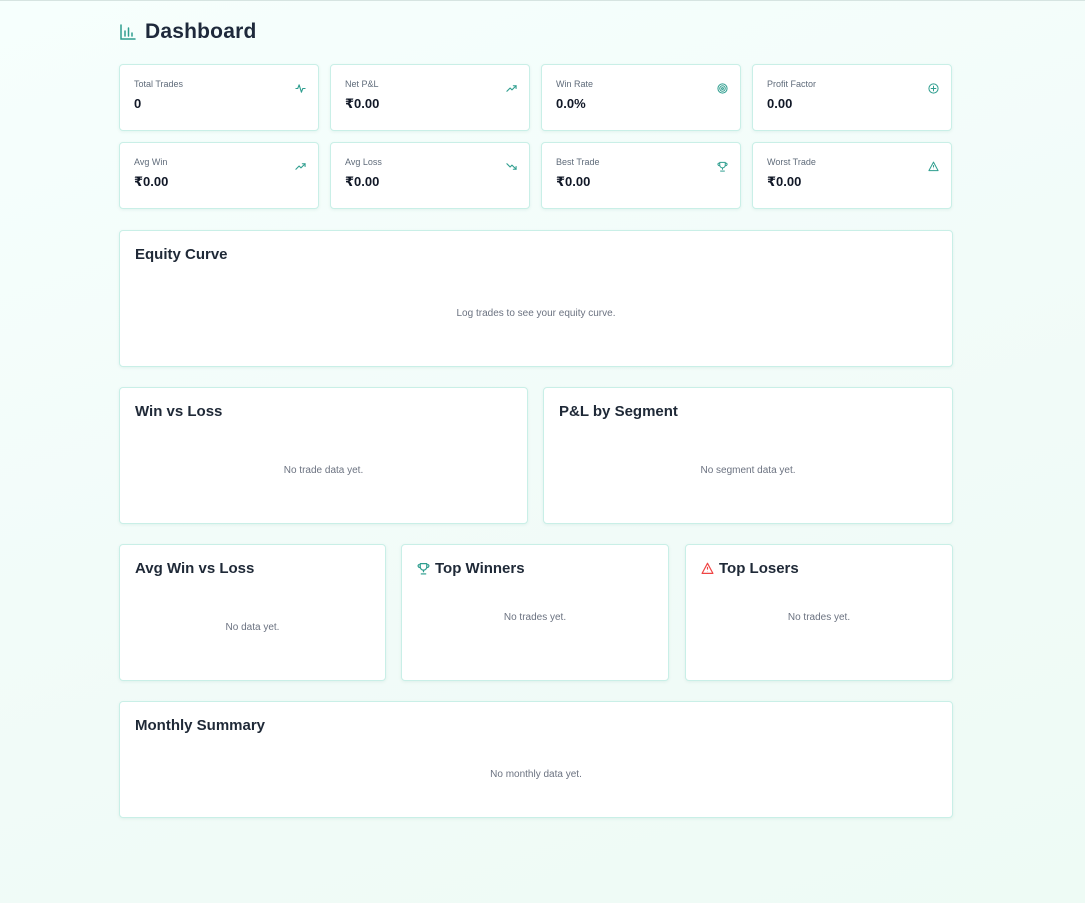  Describe the element at coordinates (300, 87) in the screenshot. I see `activity-icon` at that location.